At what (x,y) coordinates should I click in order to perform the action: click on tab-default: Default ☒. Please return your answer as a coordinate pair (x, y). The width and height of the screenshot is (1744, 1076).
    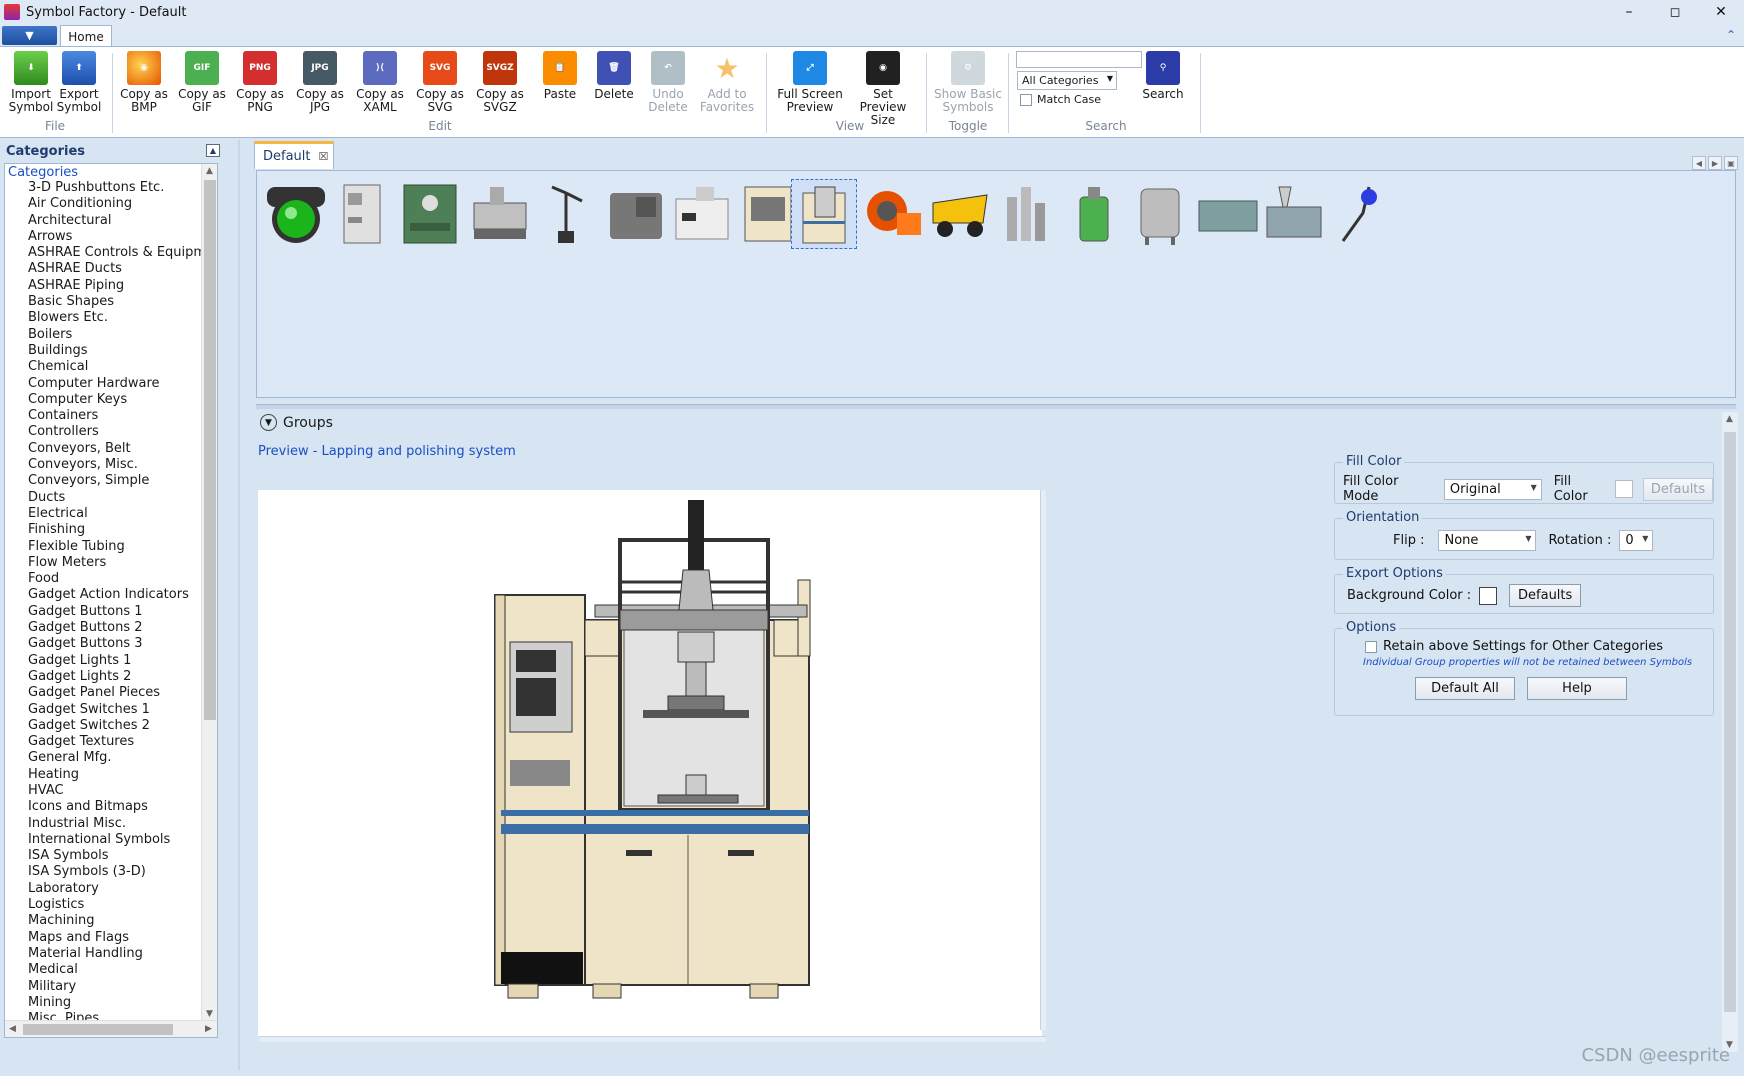
    Looking at the image, I should click on (294, 155).